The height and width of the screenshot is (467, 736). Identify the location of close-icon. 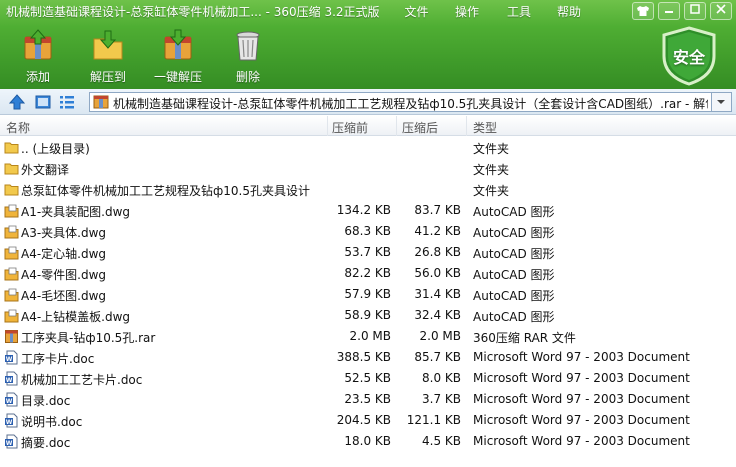
(721, 9).